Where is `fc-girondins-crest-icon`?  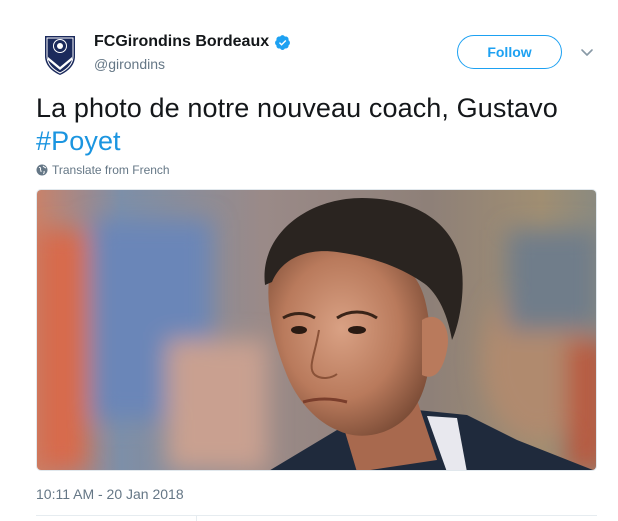
fc-girondins-crest-icon is located at coordinates (60, 54).